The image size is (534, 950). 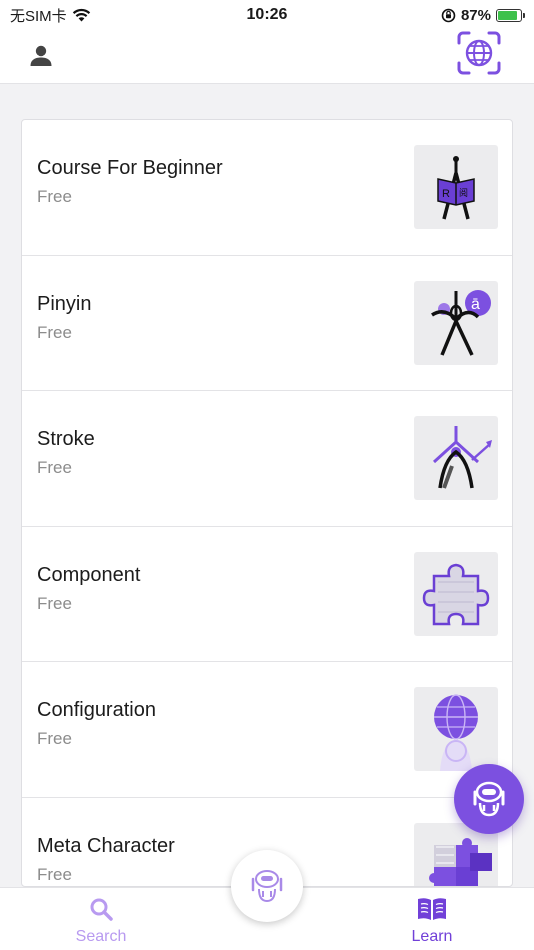 What do you see at coordinates (463, 193) in the screenshot?
I see `svg-text: 阅` at bounding box center [463, 193].